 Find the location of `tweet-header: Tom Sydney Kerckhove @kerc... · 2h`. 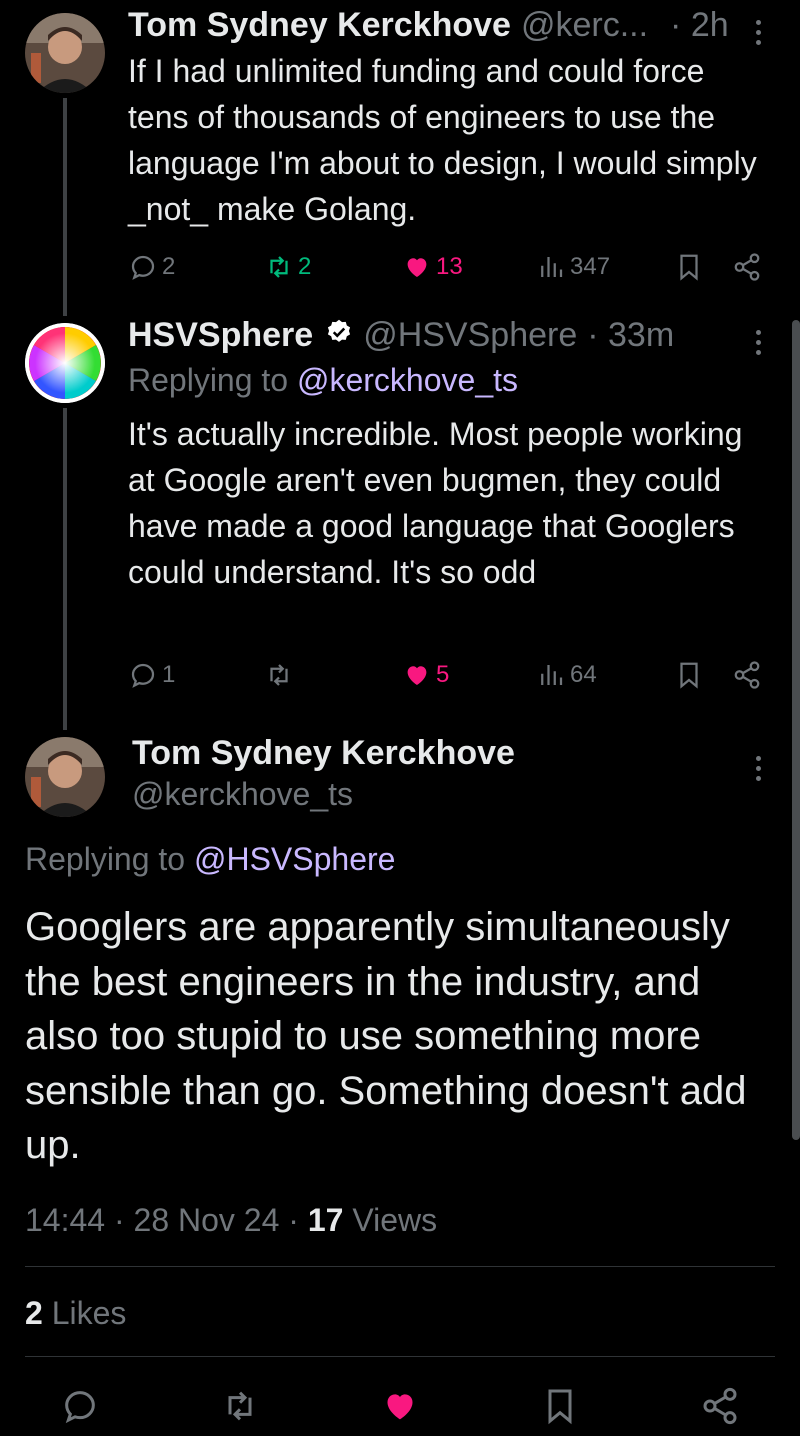

tweet-header: Tom Sydney Kerckhove @kerc... · 2h is located at coordinates (428, 25).